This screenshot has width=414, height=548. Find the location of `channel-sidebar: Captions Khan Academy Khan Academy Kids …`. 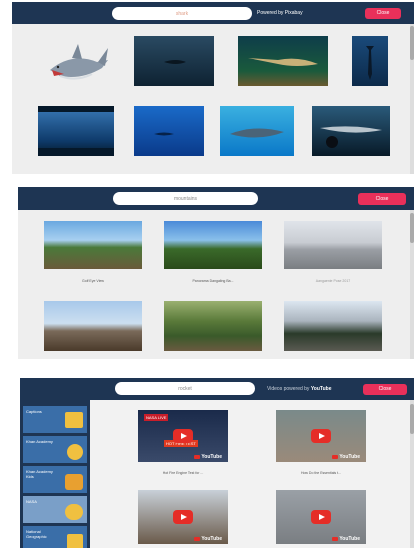

channel-sidebar: Captions Khan Academy Khan Academy Kids … is located at coordinates (55, 474).